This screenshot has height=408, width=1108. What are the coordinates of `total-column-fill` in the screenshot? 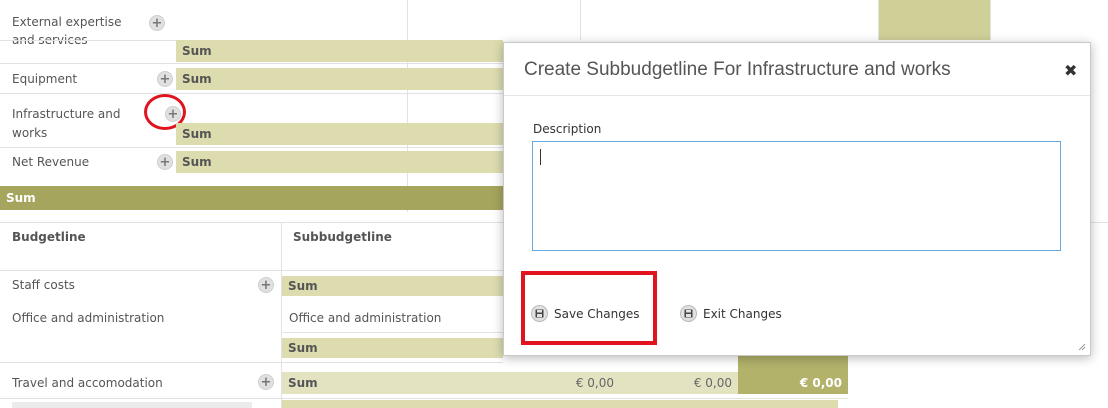 It's located at (793, 364).